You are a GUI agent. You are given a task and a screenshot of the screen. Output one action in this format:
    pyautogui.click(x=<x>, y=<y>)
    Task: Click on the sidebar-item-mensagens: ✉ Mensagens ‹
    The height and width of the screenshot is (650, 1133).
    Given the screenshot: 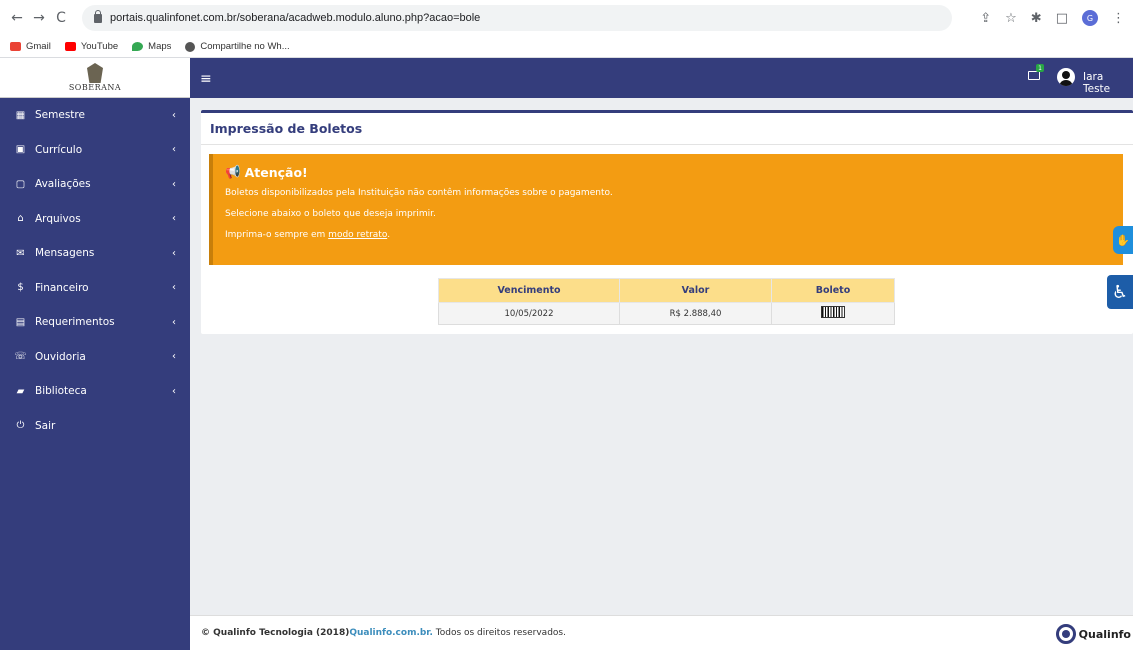 What is the action you would take?
    pyautogui.click(x=95, y=253)
    